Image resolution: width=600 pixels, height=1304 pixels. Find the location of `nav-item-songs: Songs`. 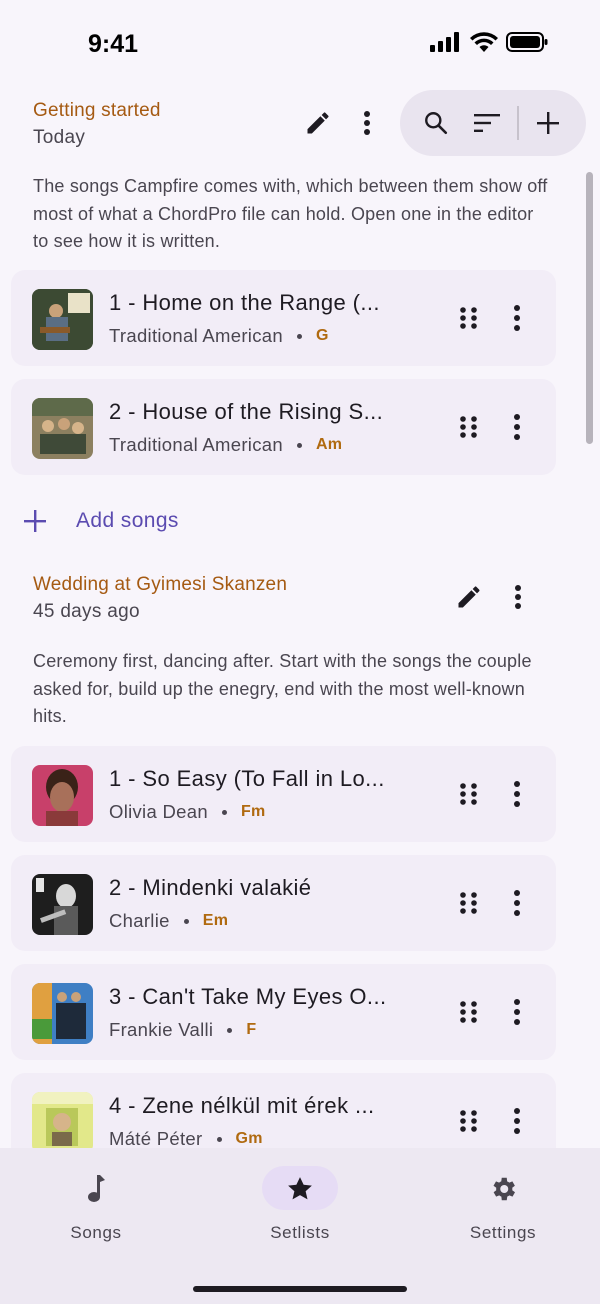

nav-item-songs: Songs is located at coordinates (96, 1206).